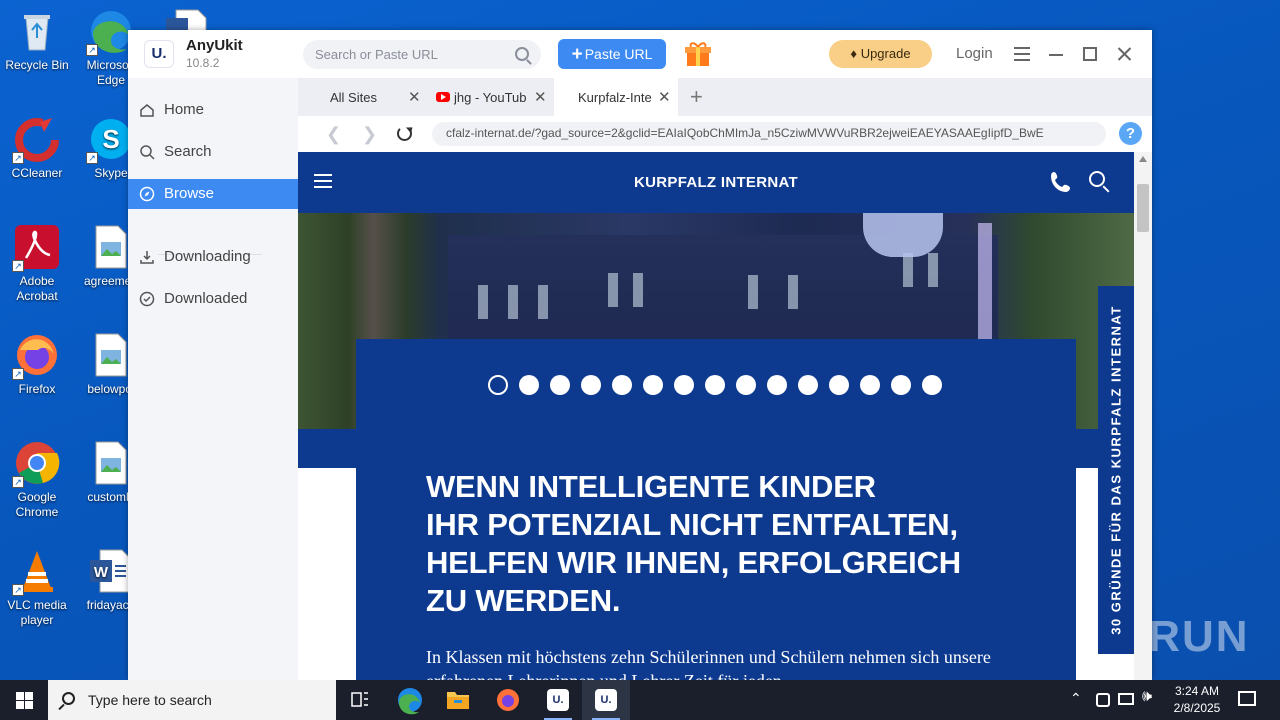  I want to click on chrome-icon: ↗, so click(36, 464).